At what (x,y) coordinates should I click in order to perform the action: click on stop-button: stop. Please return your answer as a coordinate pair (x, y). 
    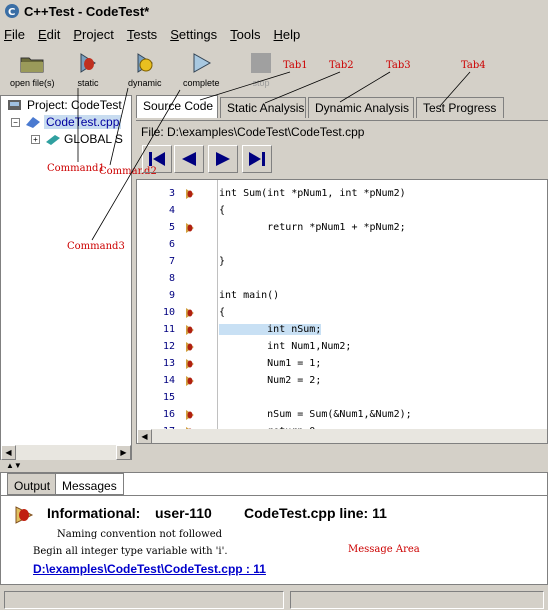
    Looking at the image, I should click on (261, 70).